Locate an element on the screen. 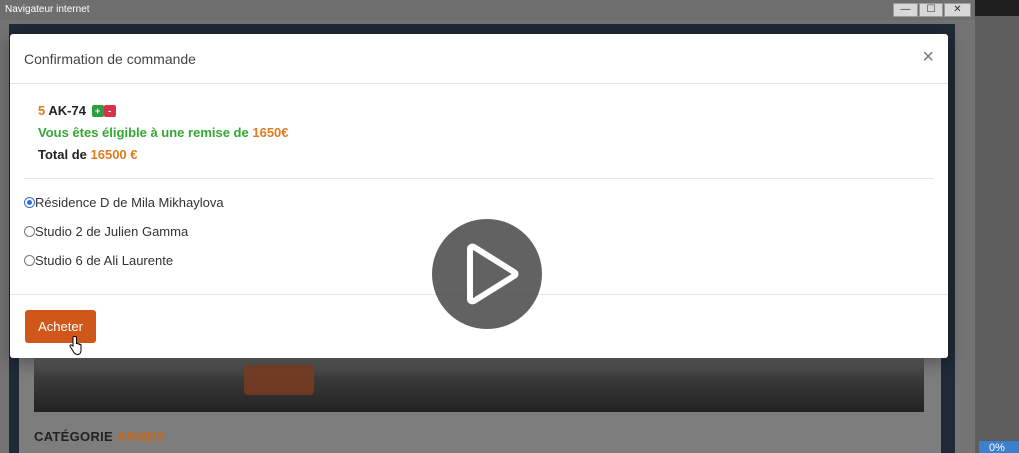 The height and width of the screenshot is (453, 1019). desktop-top-bar is located at coordinates (997, 8).